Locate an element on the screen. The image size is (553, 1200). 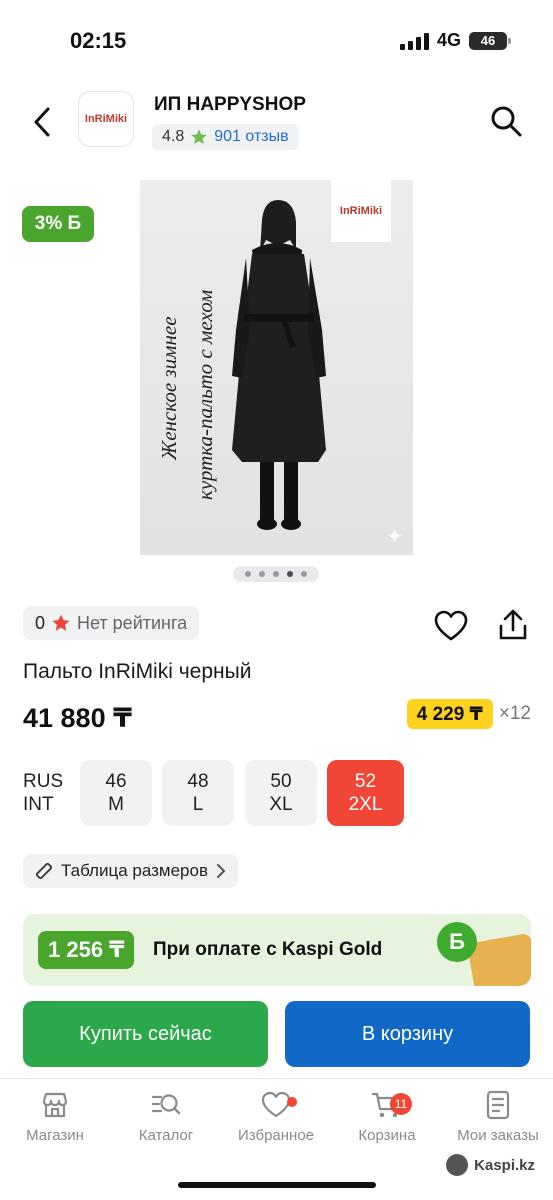
product-title: Пальто InRiMiki черный is located at coordinates (137, 671).